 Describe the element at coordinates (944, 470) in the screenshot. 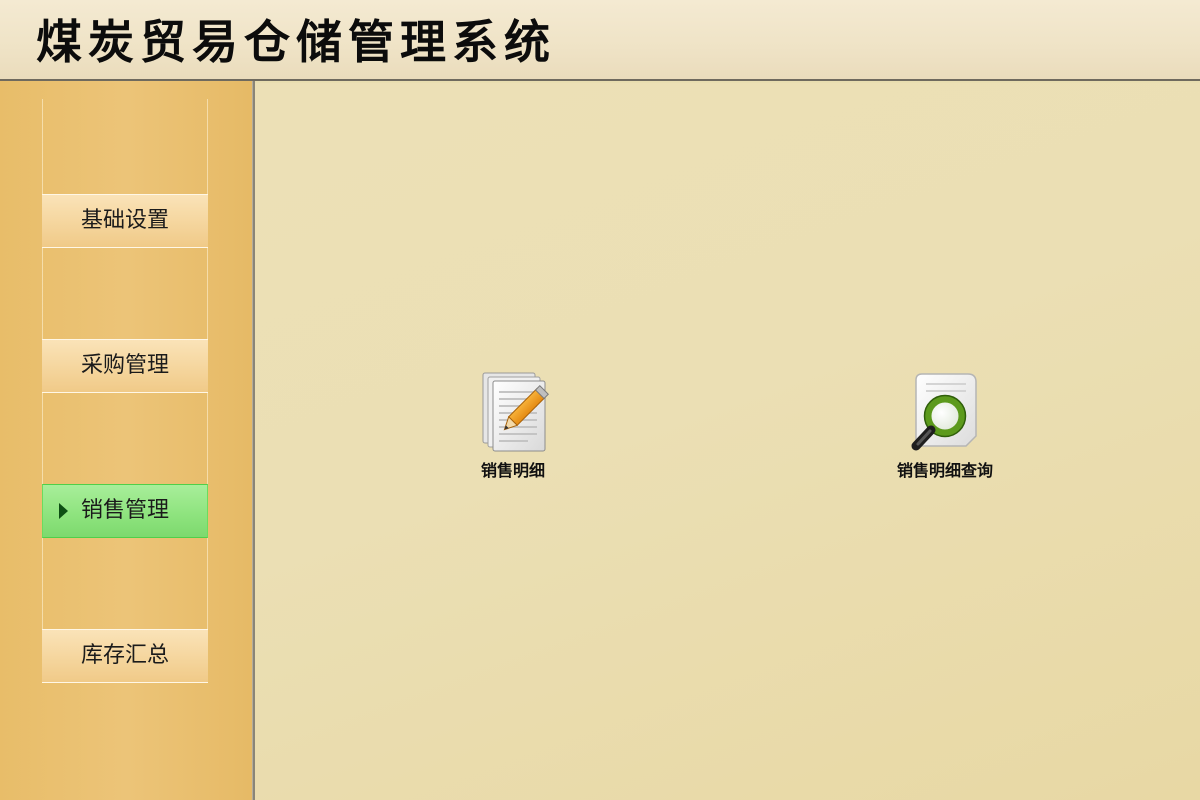

I see `function-label: 销售明细查询` at that location.